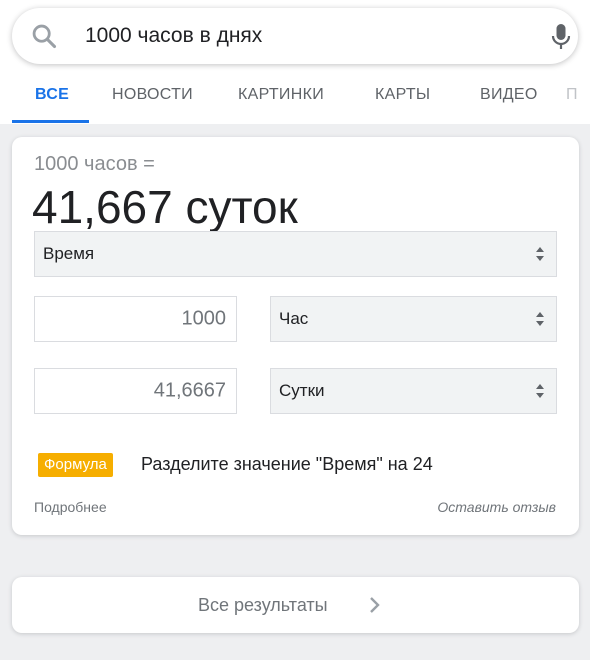  What do you see at coordinates (204, 318) in the screenshot?
I see `input-value: 1000` at bounding box center [204, 318].